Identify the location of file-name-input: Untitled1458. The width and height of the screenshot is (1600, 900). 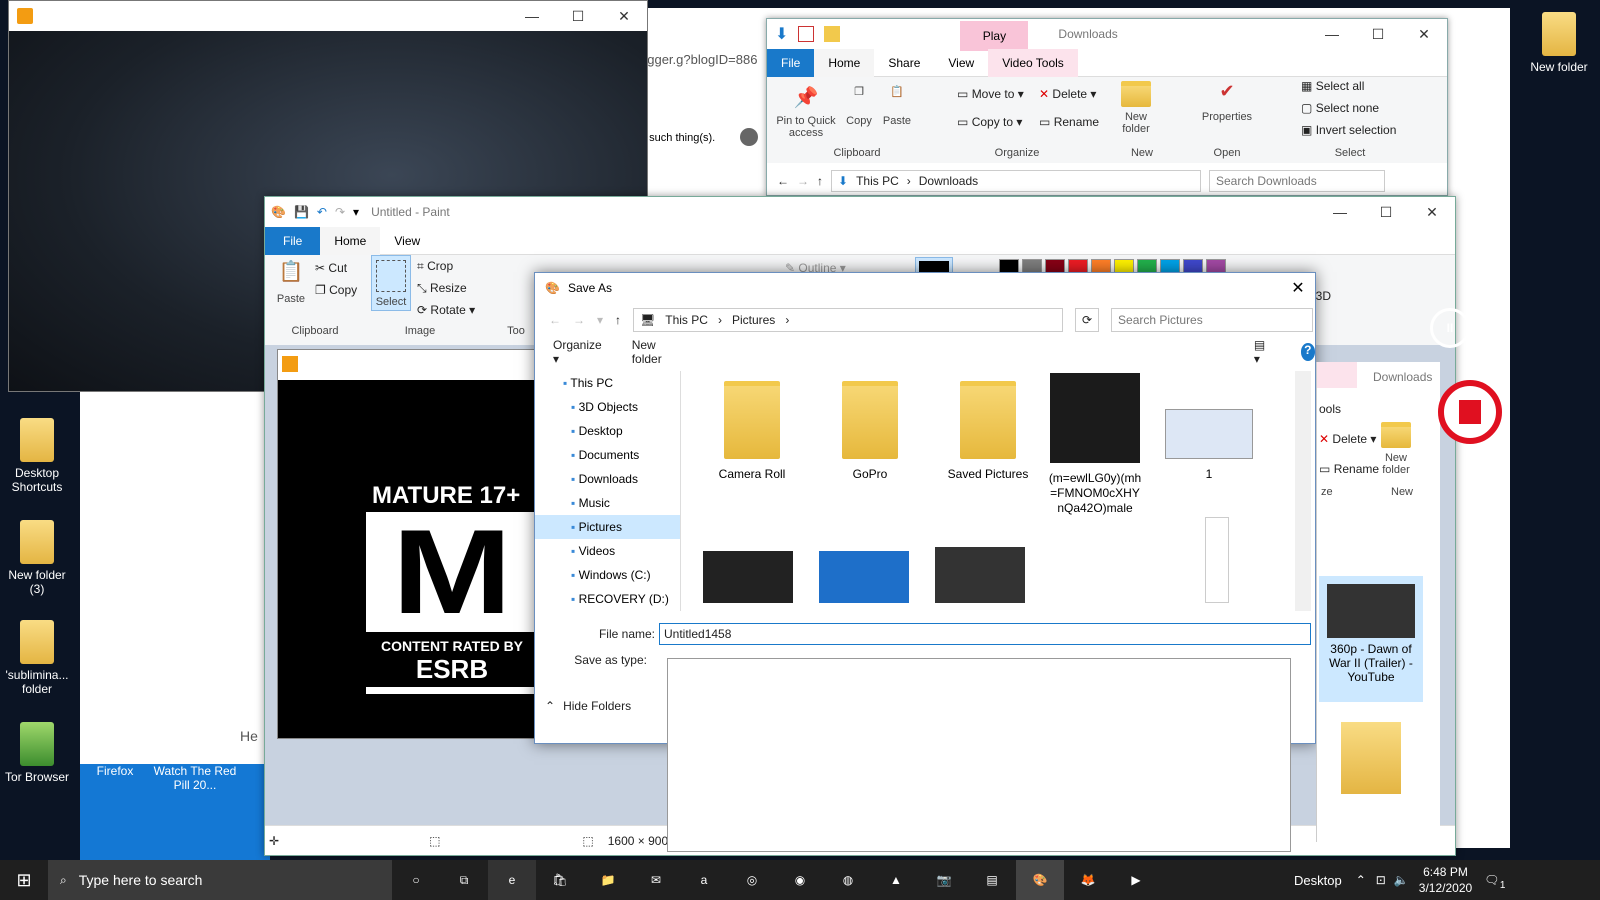
(985, 634).